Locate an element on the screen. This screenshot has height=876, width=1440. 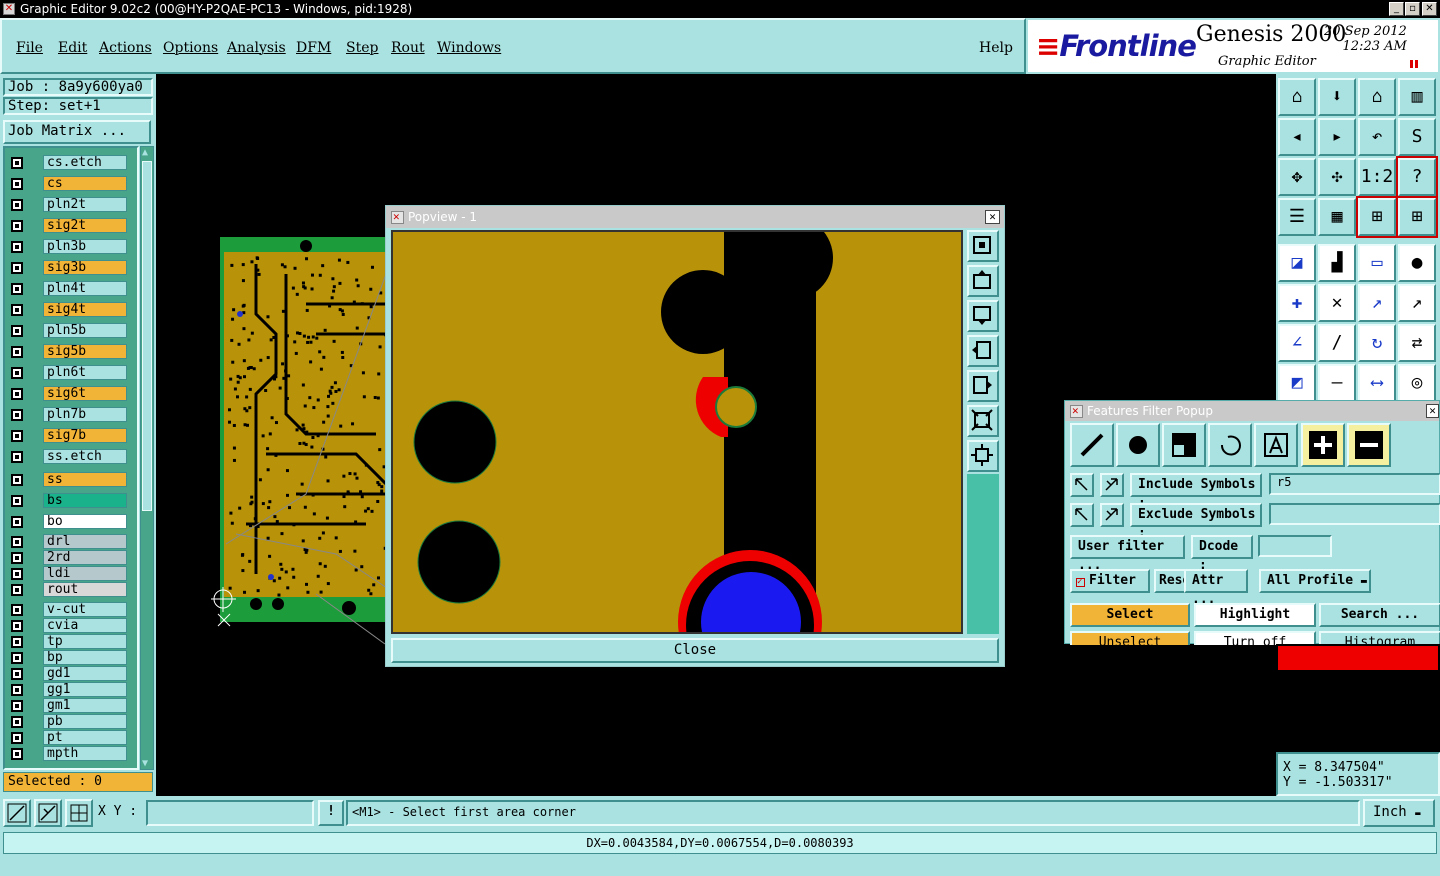
pause-icon is located at coordinates (1414, 64).